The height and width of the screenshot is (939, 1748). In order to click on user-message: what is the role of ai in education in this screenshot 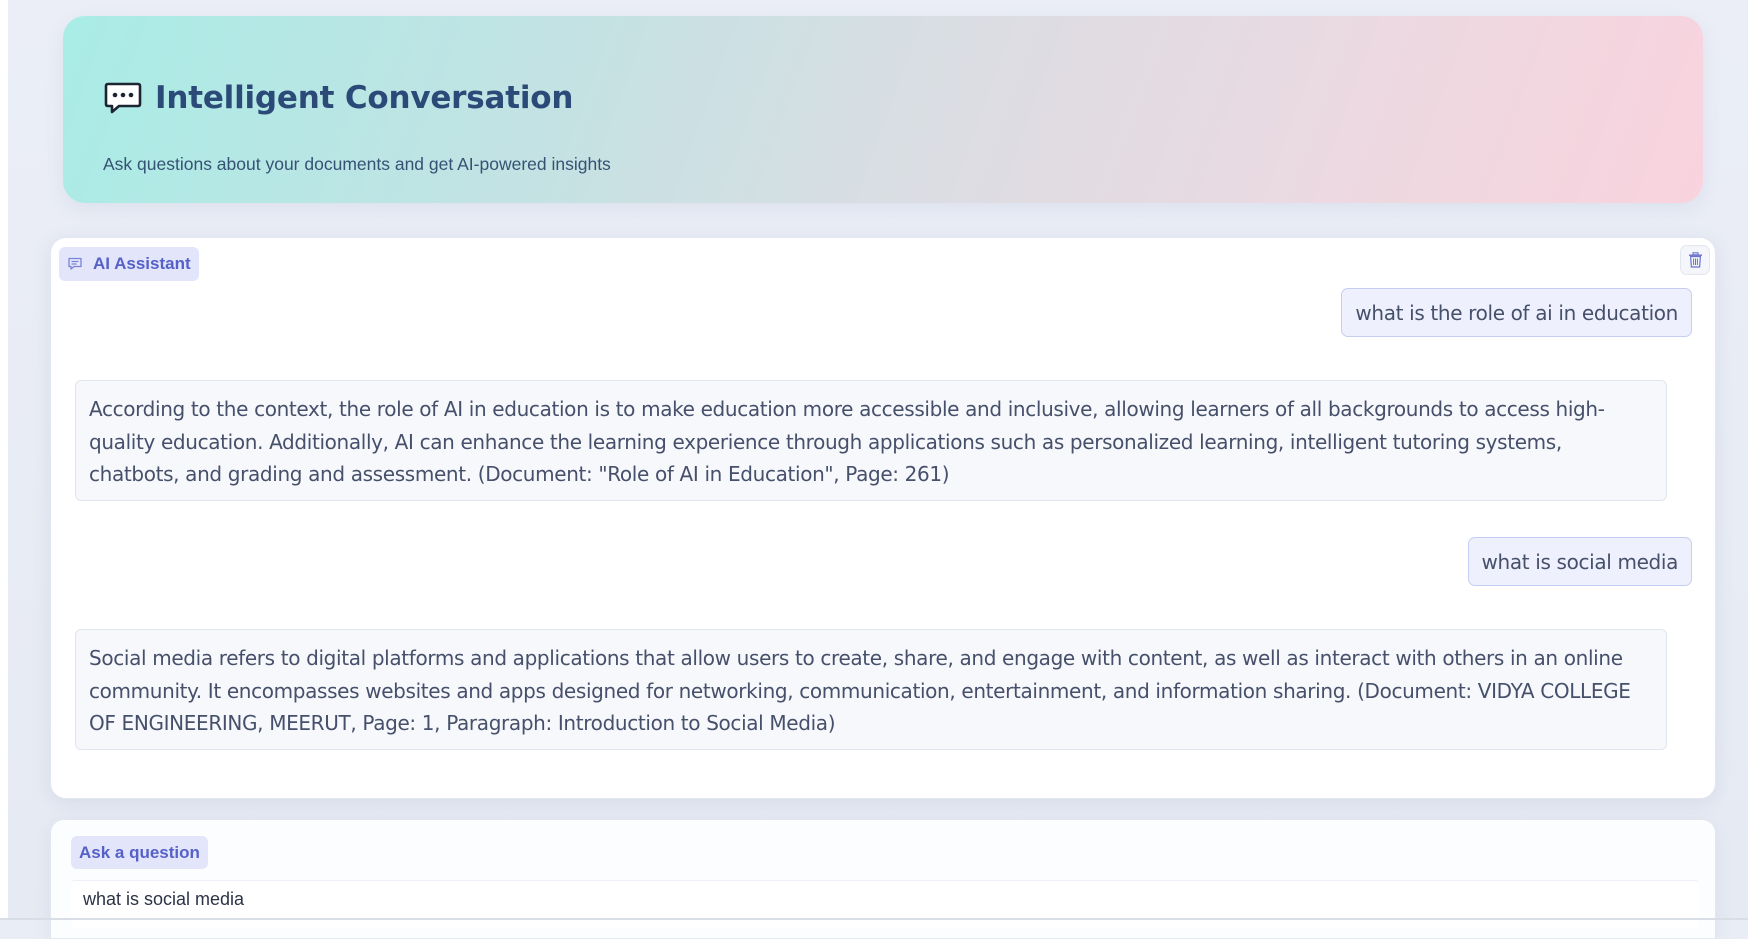, I will do `click(1516, 312)`.